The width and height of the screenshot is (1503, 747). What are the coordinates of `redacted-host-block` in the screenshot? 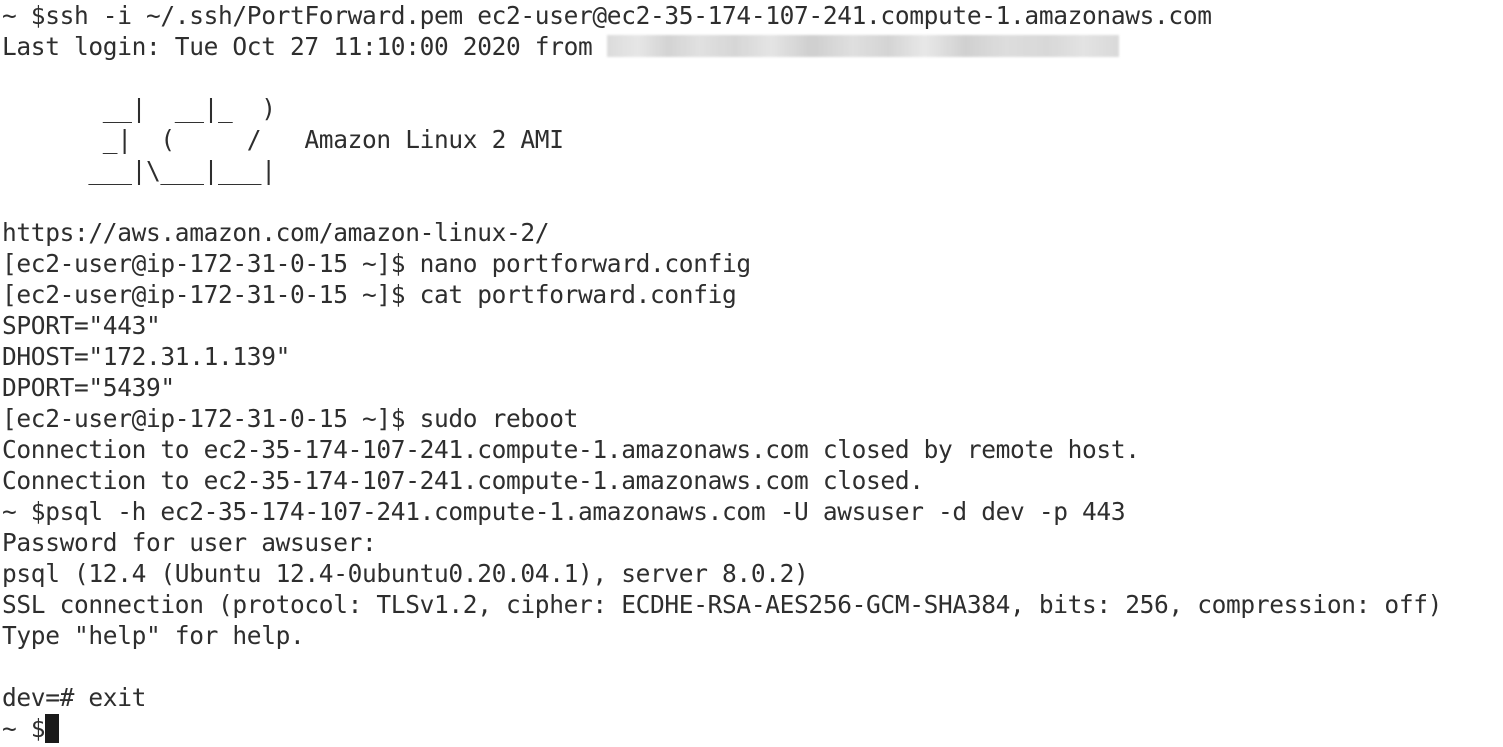 It's located at (862, 46).